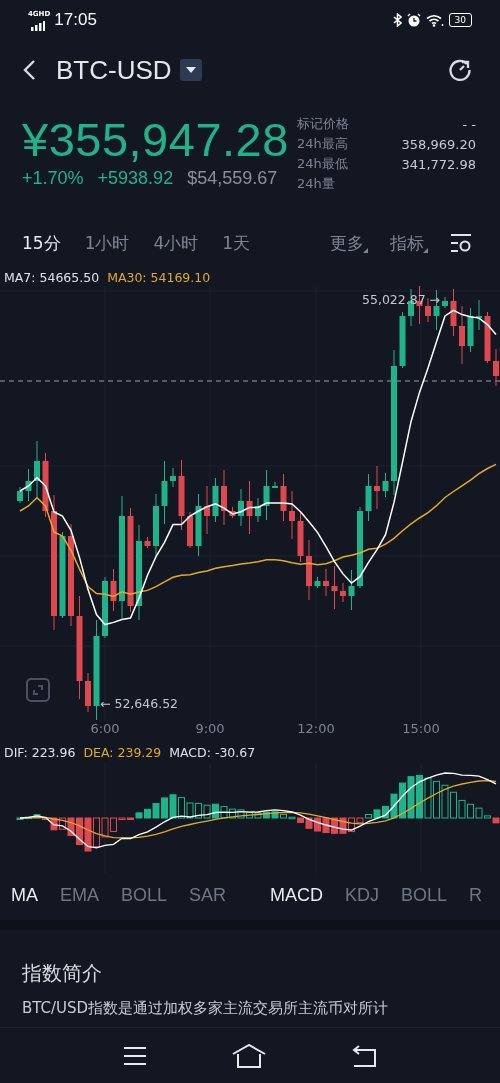 This screenshot has height=1083, width=500. Describe the element at coordinates (208, 895) in the screenshot. I see `indicator-tab: SAR` at that location.